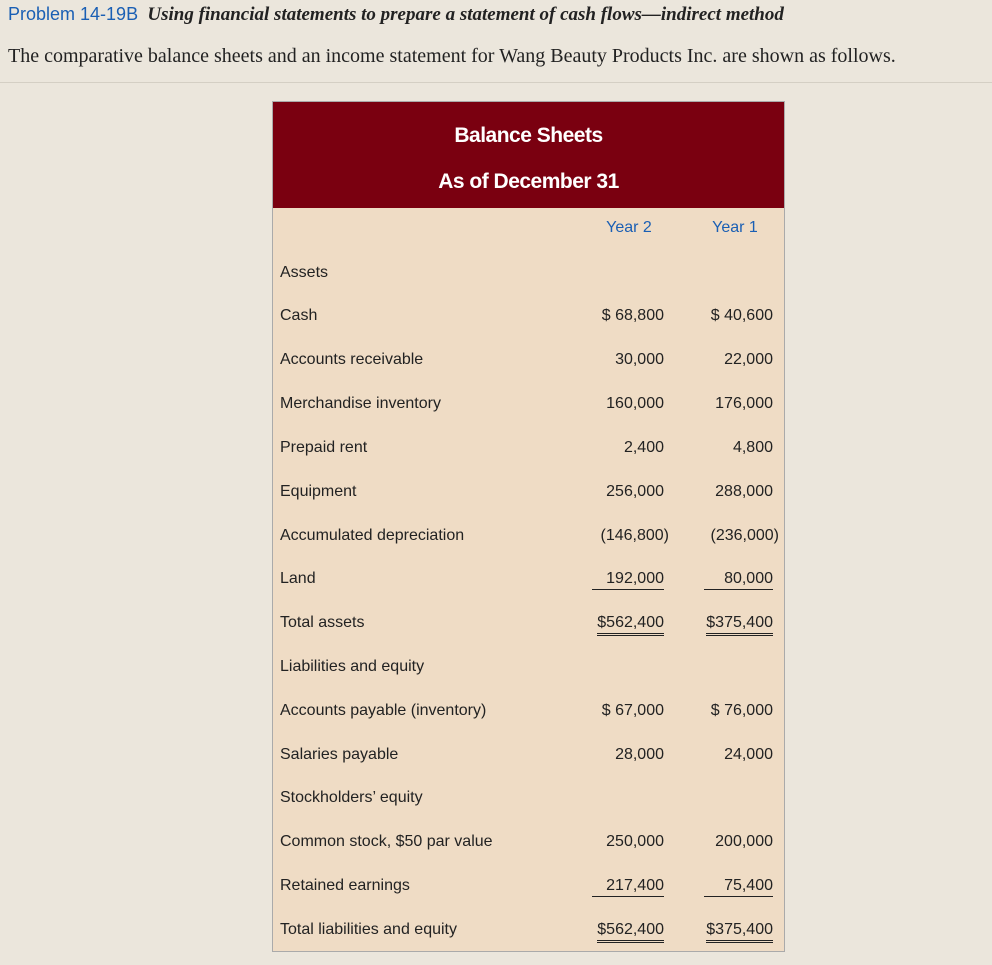 The width and height of the screenshot is (992, 965). Describe the element at coordinates (339, 754) in the screenshot. I see `row-label: Salaries payable` at that location.